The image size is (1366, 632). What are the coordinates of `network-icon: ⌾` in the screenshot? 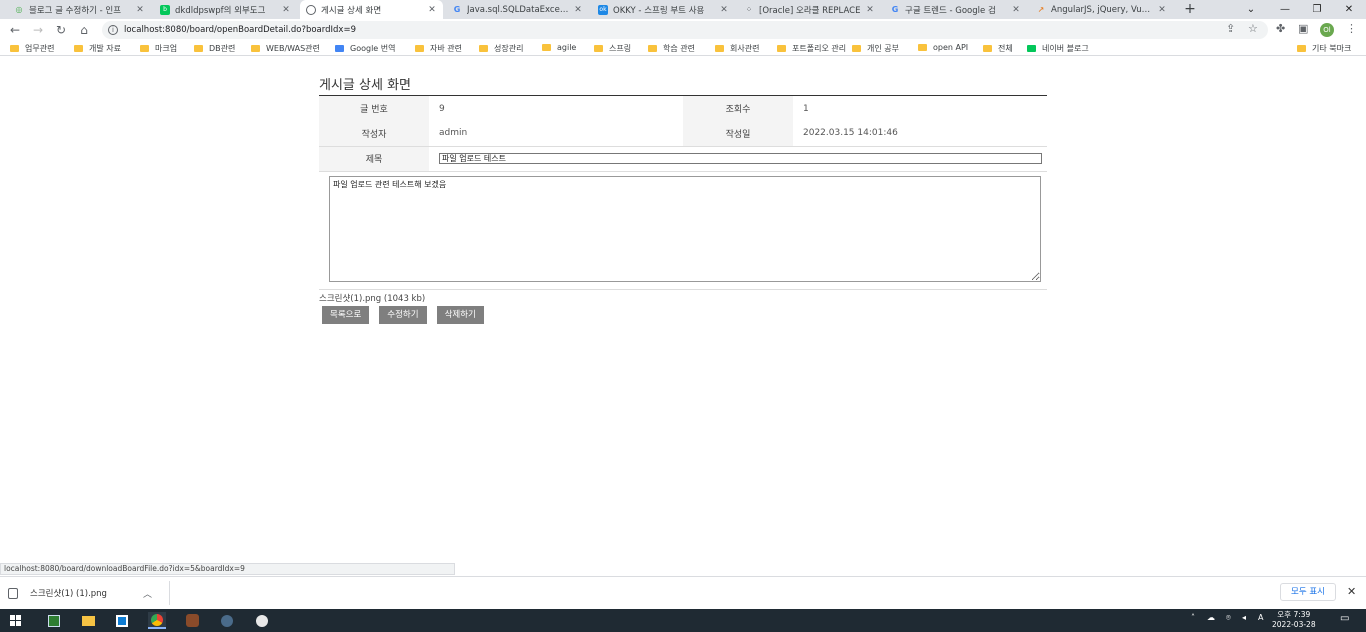 It's located at (1228, 618).